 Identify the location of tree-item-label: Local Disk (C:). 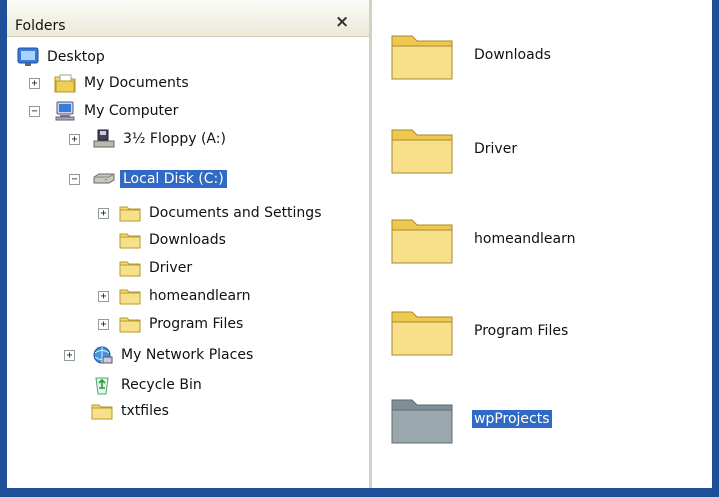
(173, 179).